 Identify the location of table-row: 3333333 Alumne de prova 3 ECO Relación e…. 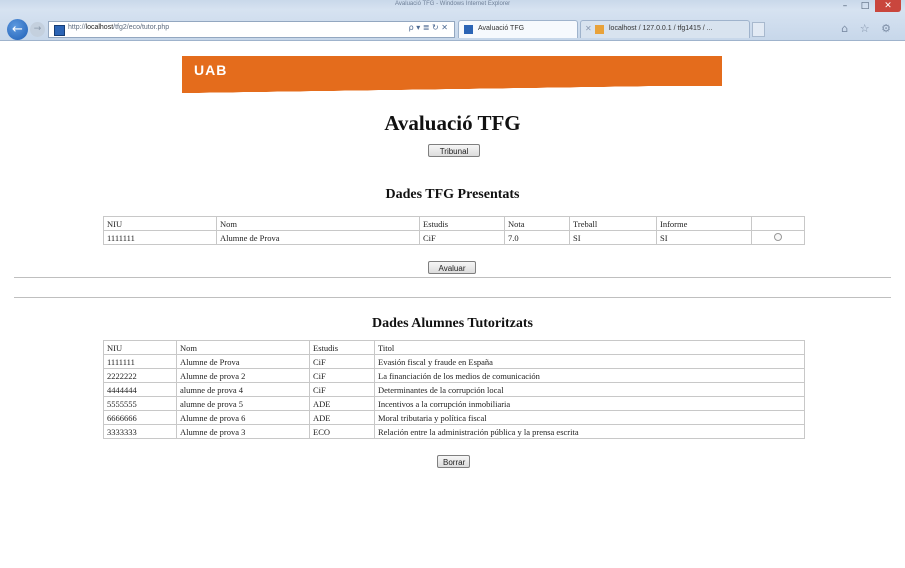
(454, 431).